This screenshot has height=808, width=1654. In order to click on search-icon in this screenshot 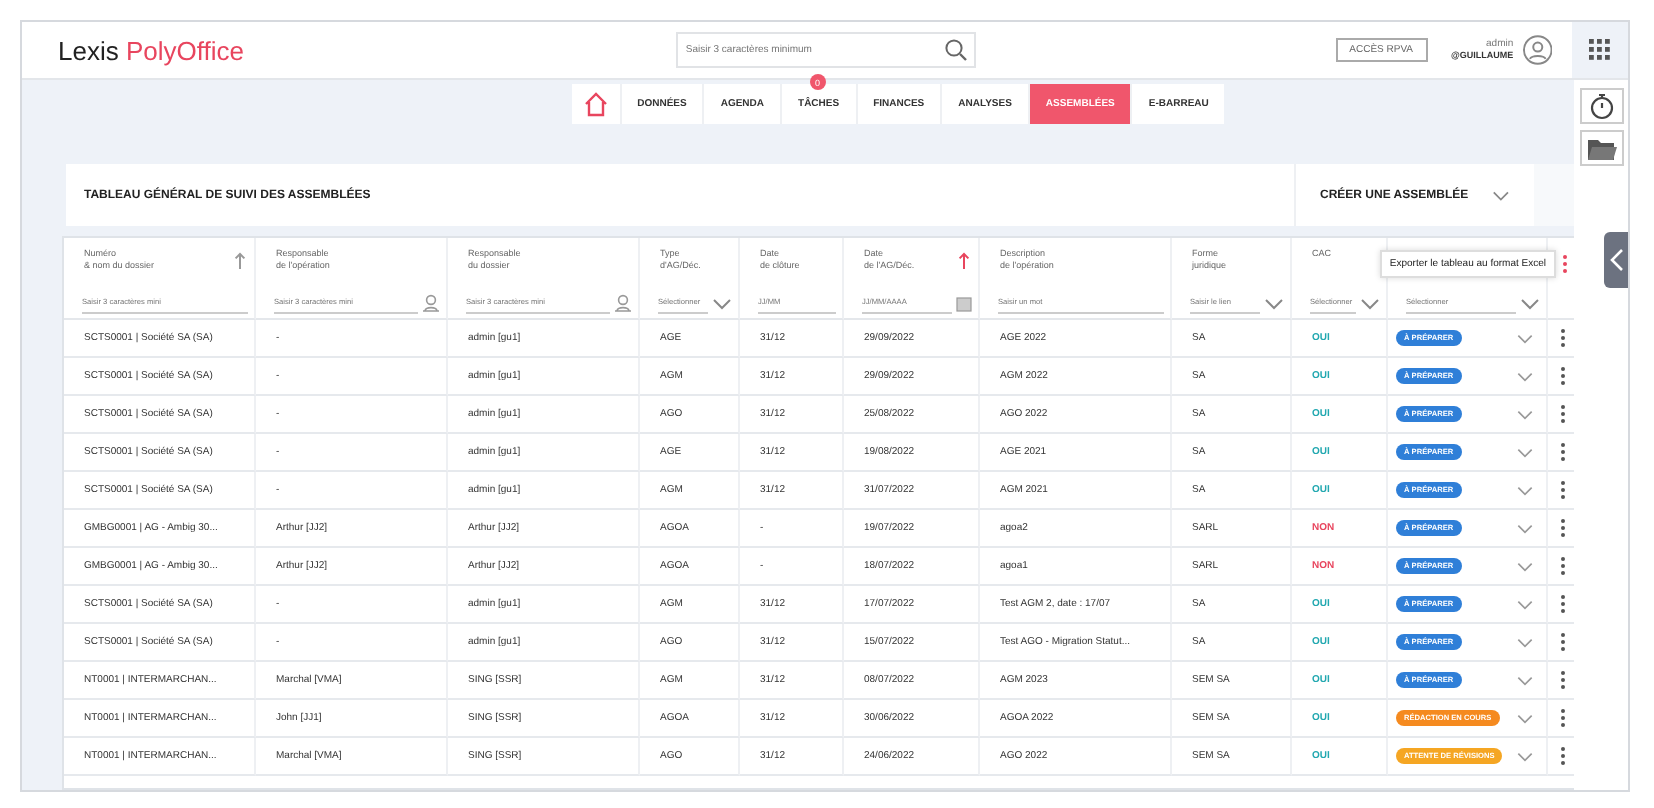, I will do `click(955, 50)`.